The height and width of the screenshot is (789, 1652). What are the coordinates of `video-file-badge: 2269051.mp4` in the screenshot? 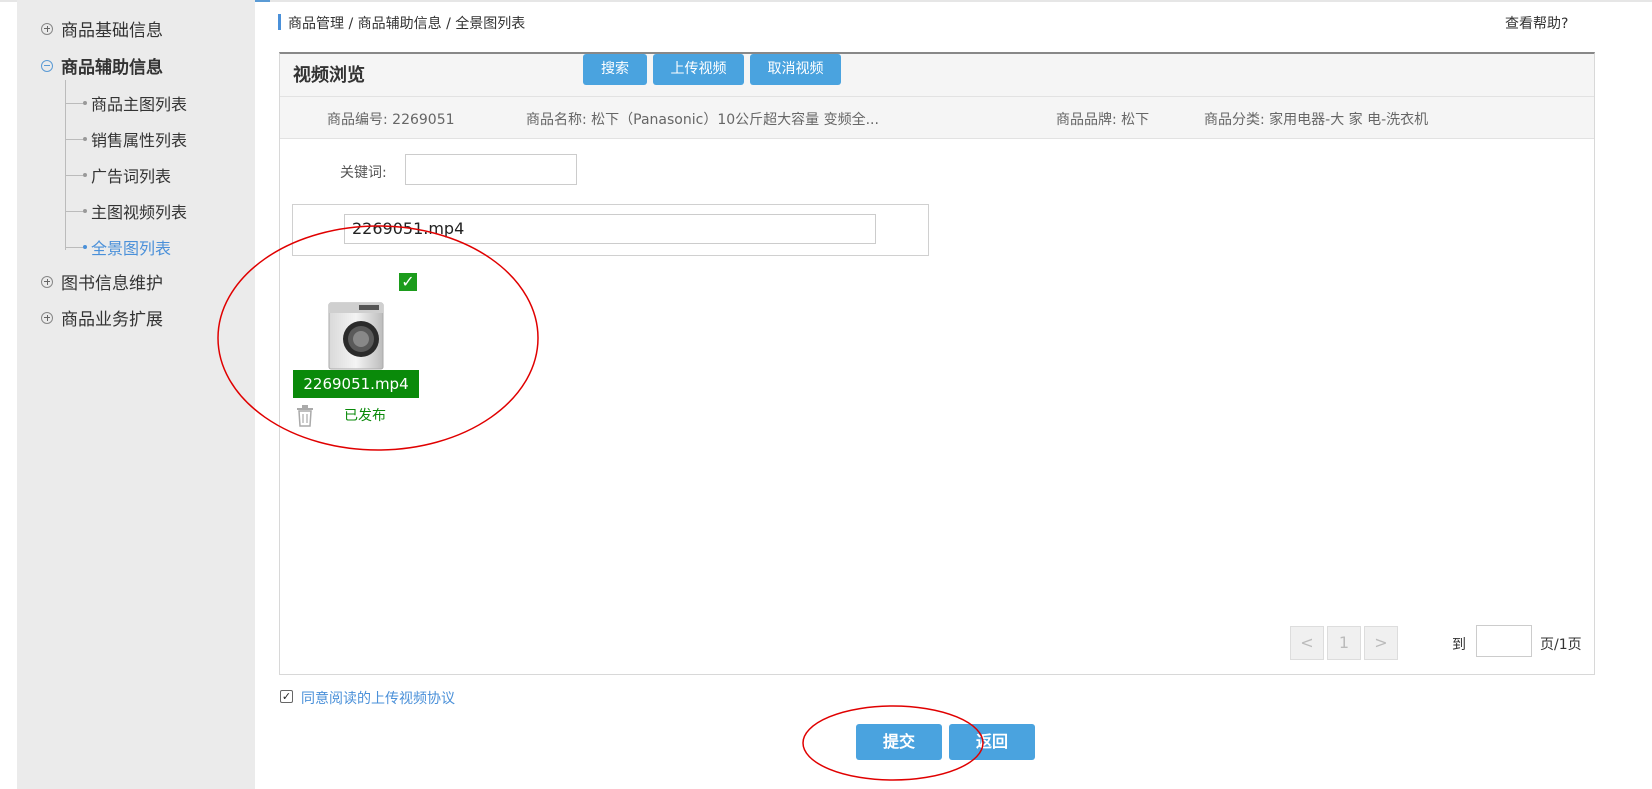 It's located at (356, 384).